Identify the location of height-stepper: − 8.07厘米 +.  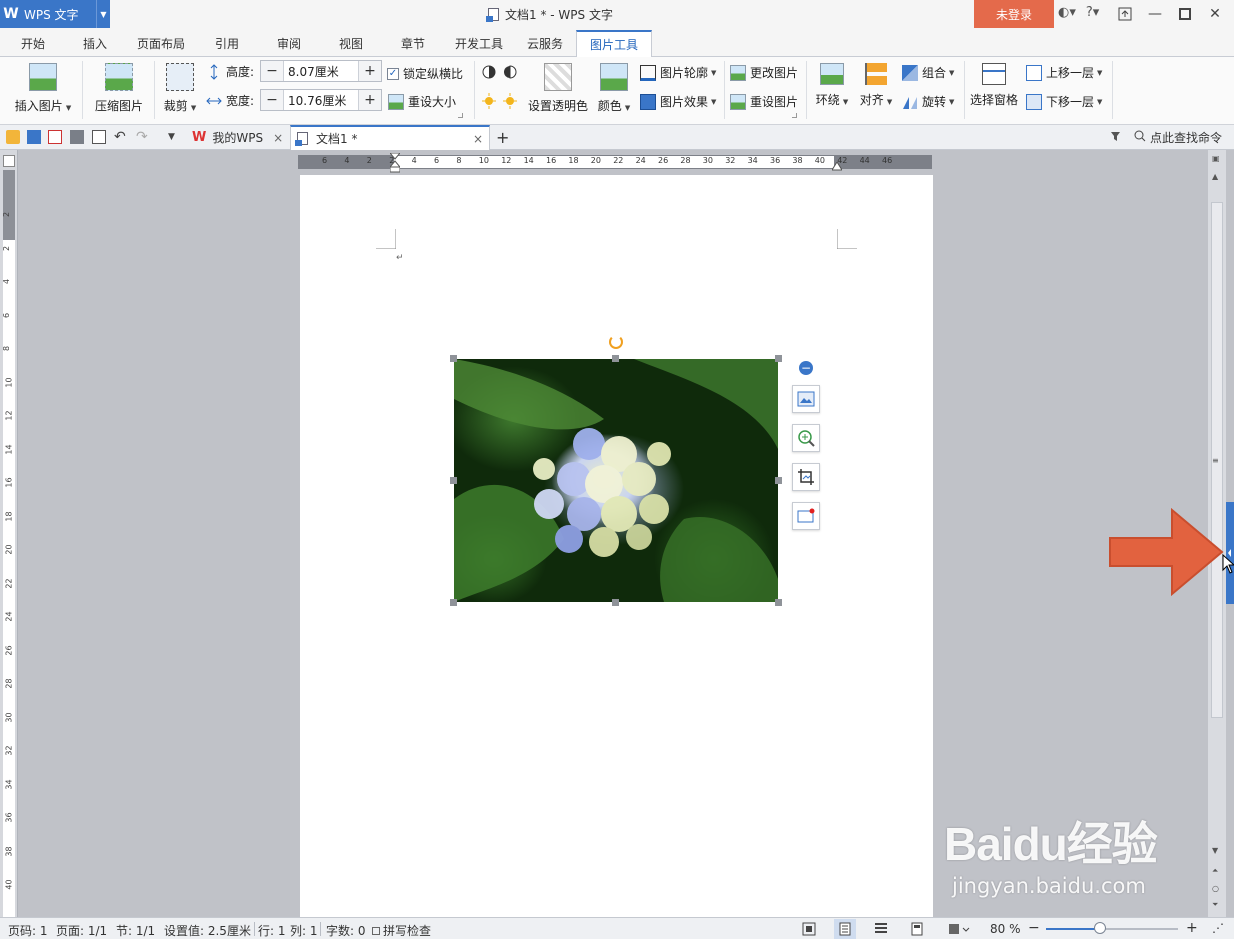
(321, 71).